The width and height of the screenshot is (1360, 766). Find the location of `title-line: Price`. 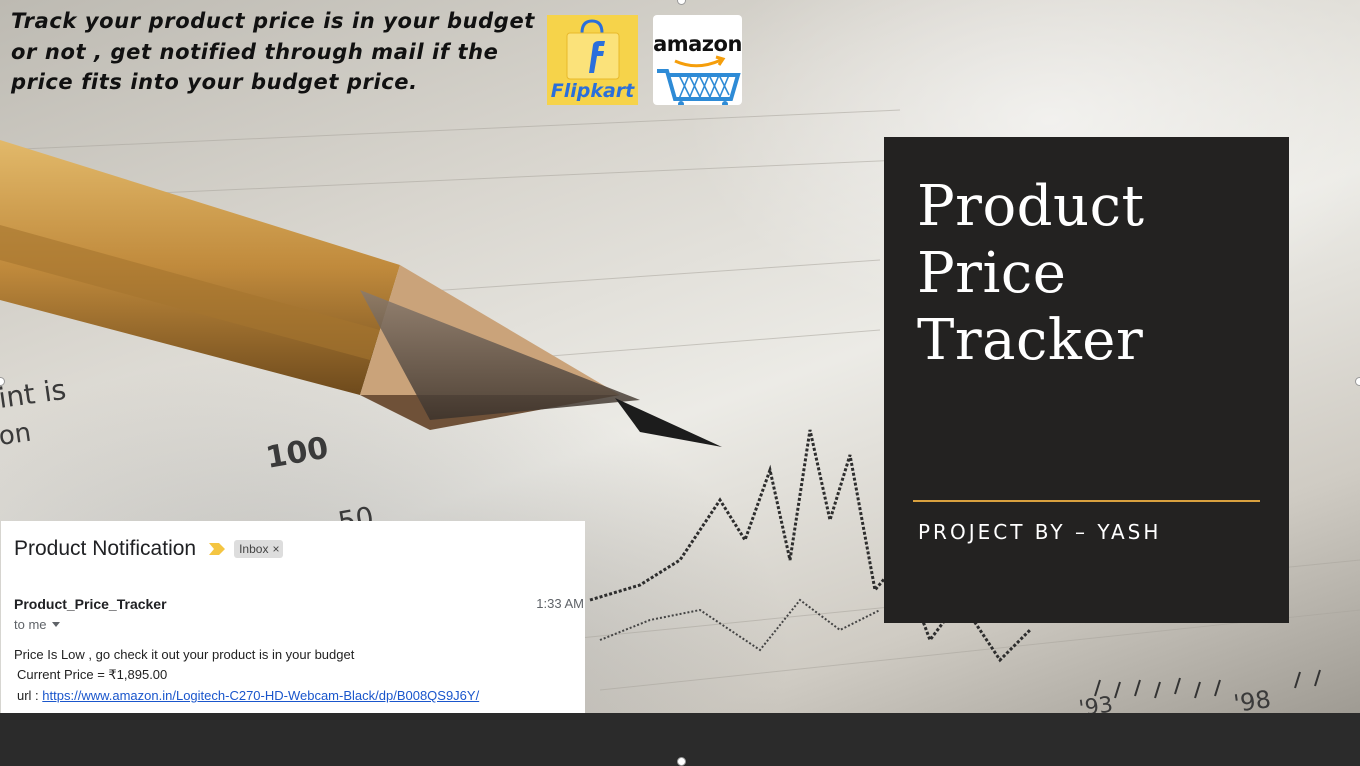

title-line: Price is located at coordinates (992, 273).